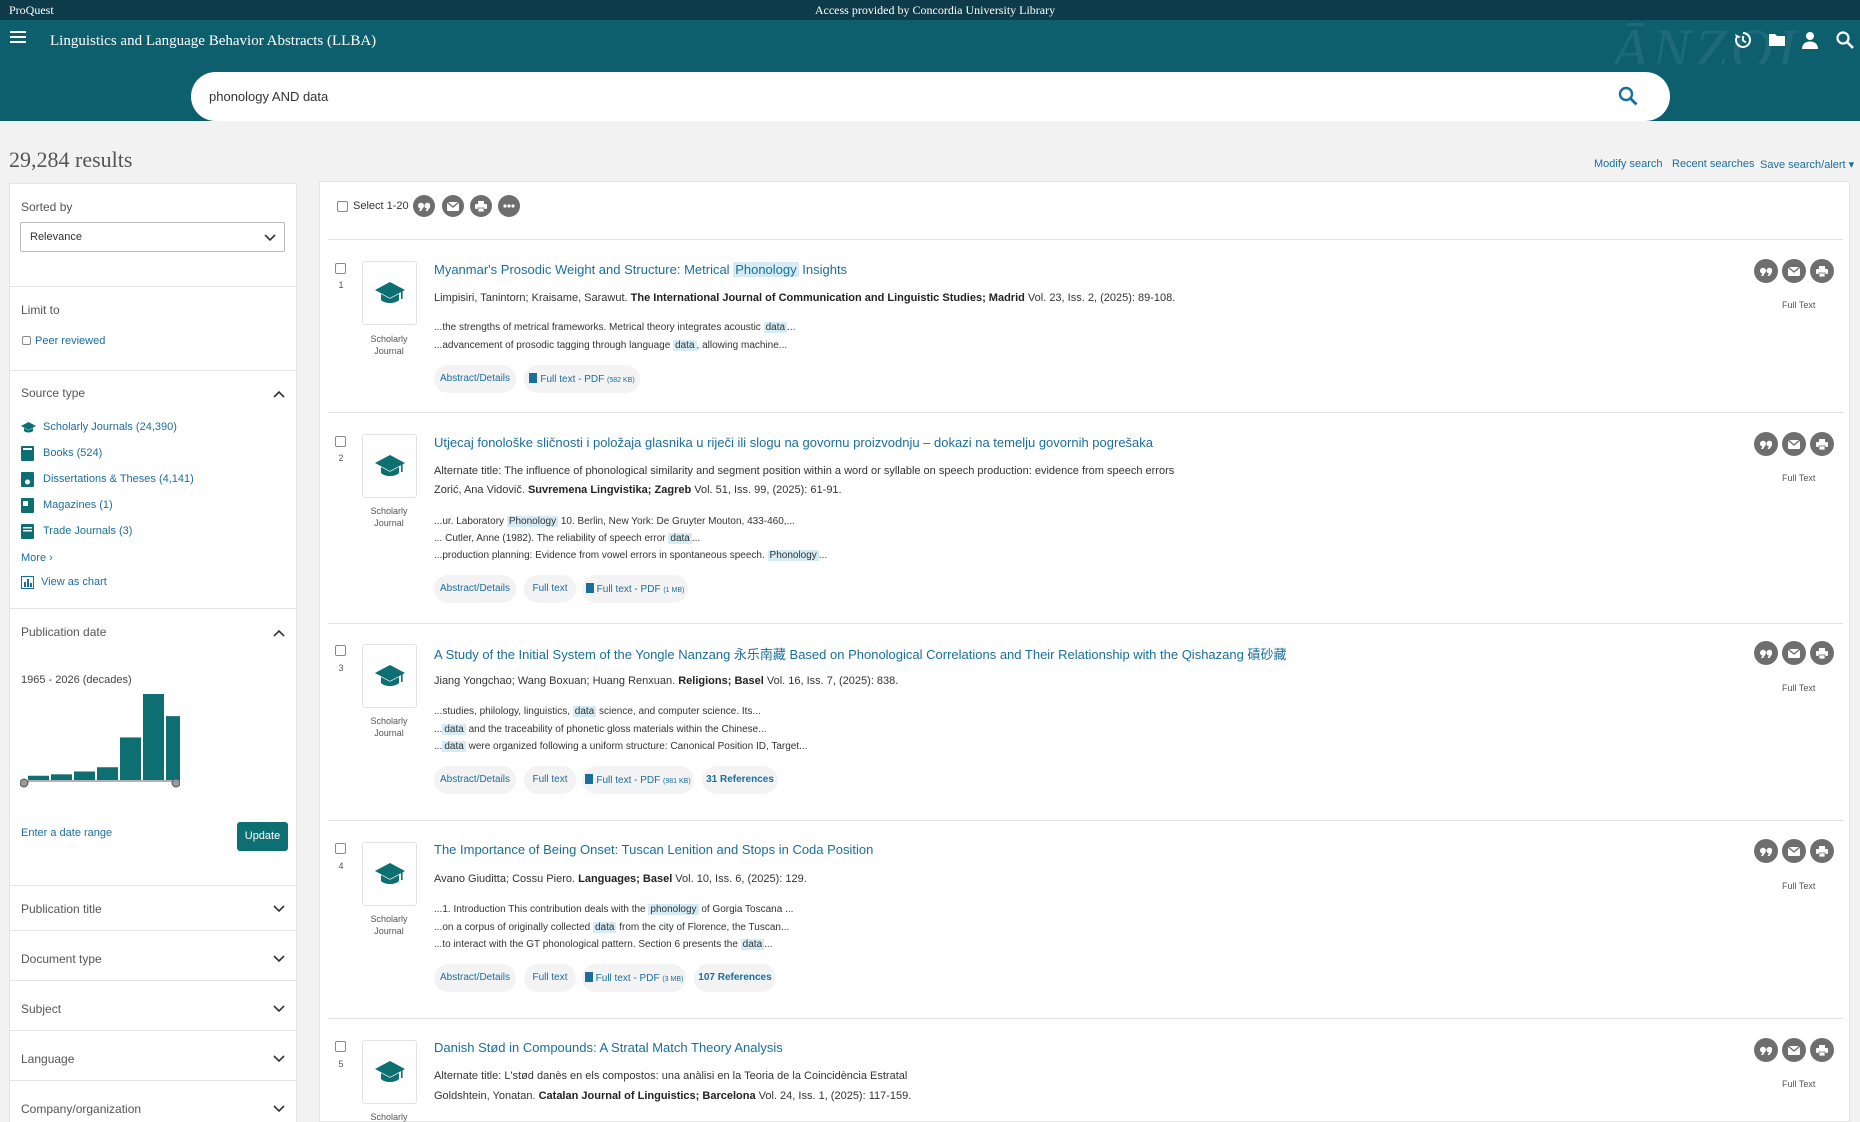 This screenshot has height=1122, width=1860. Describe the element at coordinates (1845, 41) in the screenshot. I see `search-icon` at that location.